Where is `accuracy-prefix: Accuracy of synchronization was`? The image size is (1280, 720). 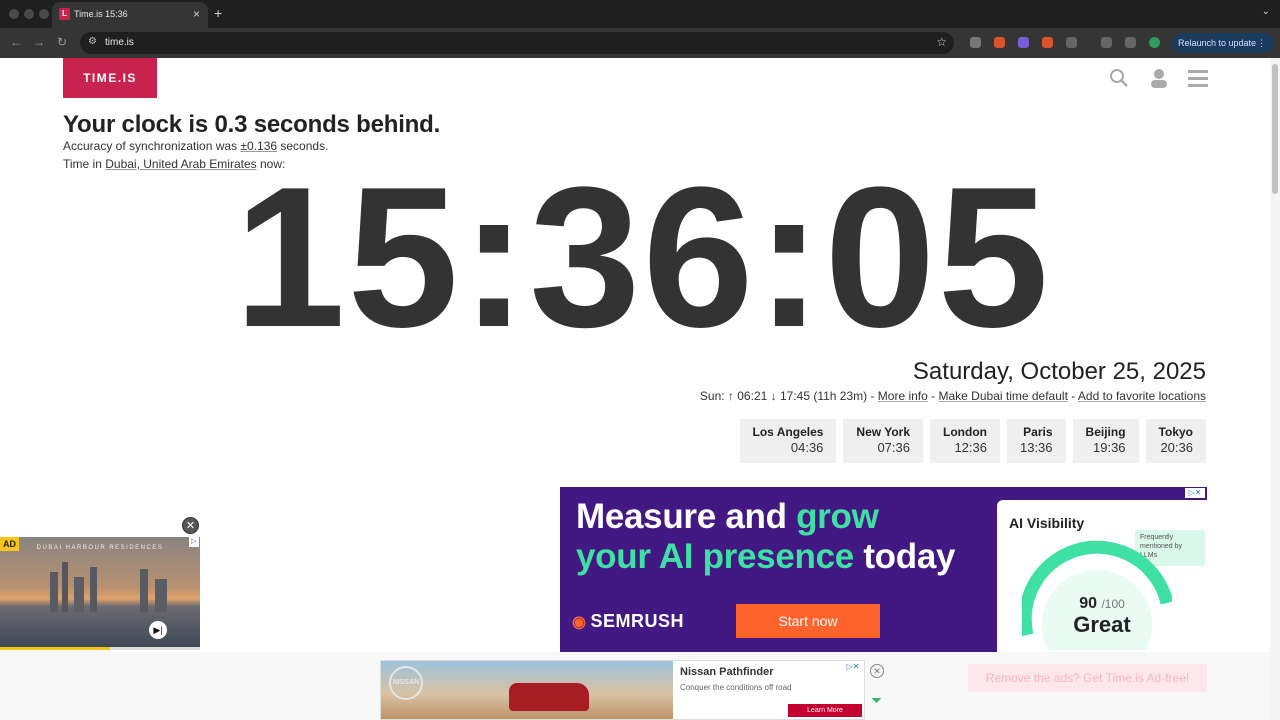
accuracy-prefix: Accuracy of synchronization was is located at coordinates (152, 146).